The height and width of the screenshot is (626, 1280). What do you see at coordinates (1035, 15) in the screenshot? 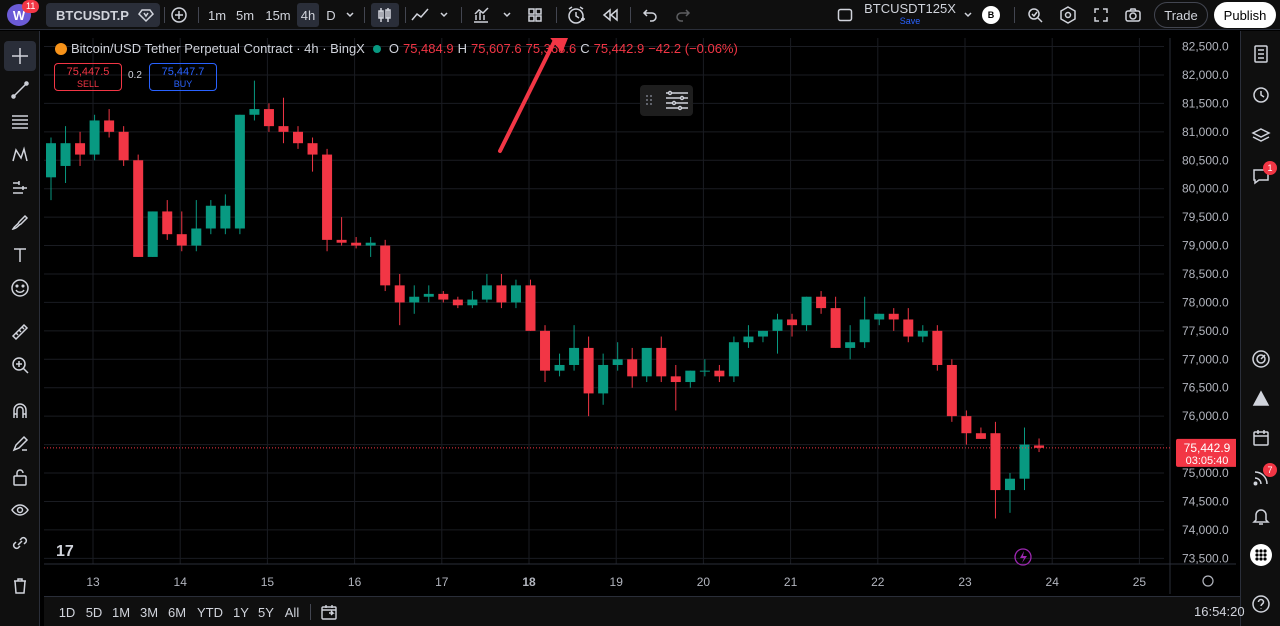
I see `quick-search-icon` at bounding box center [1035, 15].